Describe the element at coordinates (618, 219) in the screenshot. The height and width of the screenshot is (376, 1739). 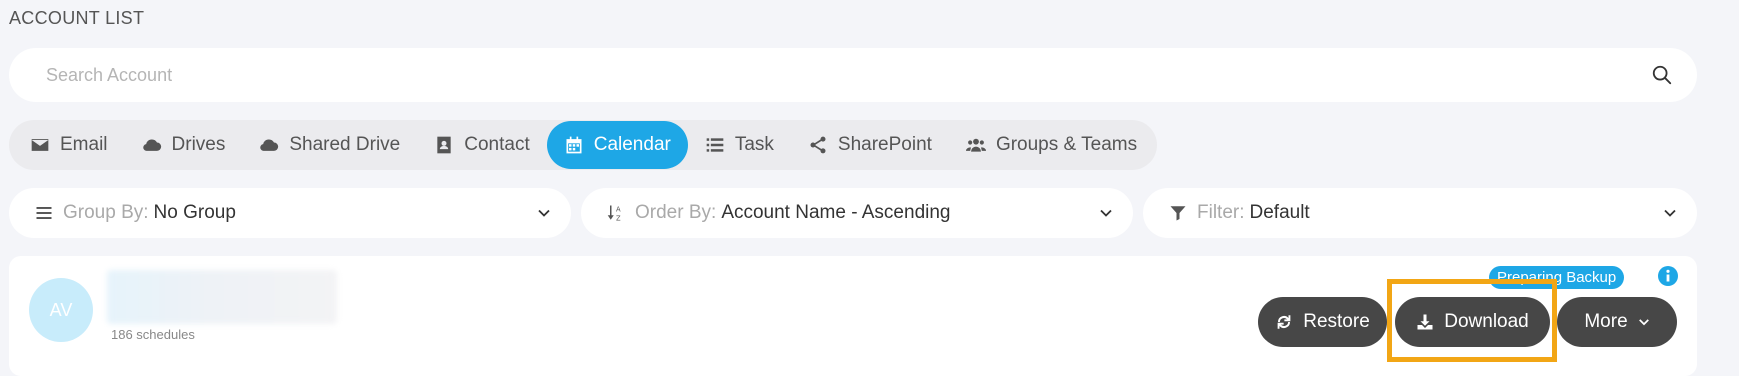
I see `svg-text: Z` at that location.